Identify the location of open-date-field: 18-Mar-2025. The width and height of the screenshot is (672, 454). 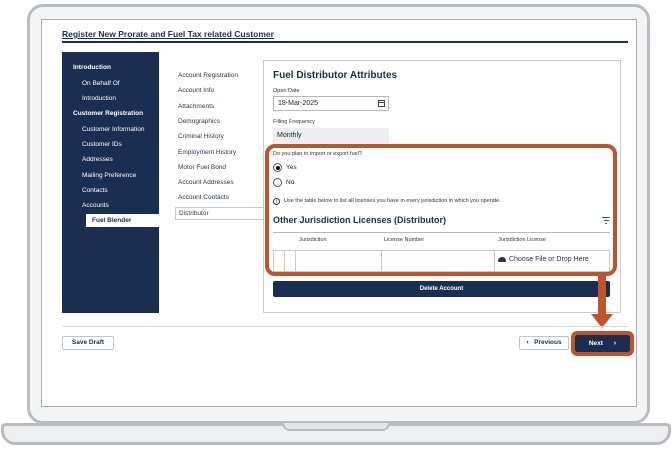
(331, 103).